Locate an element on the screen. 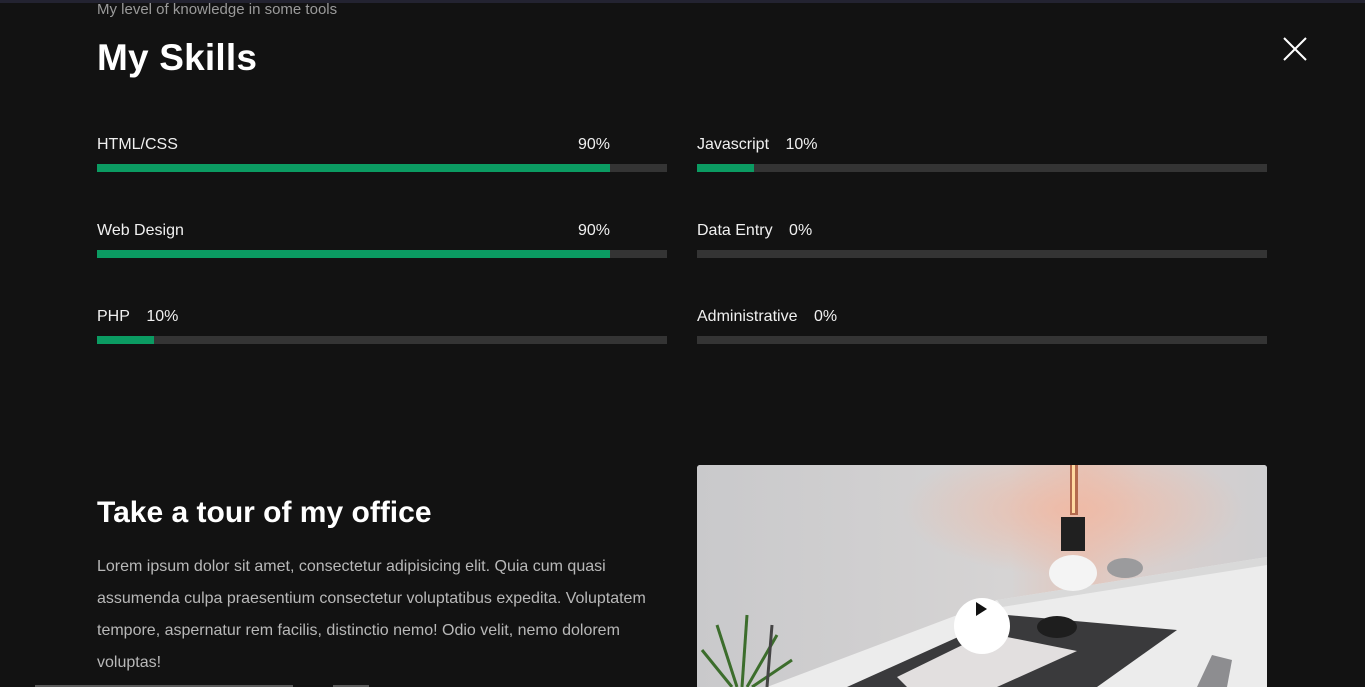 The height and width of the screenshot is (687, 1365). tour-title: Take a tour of my office is located at coordinates (264, 512).